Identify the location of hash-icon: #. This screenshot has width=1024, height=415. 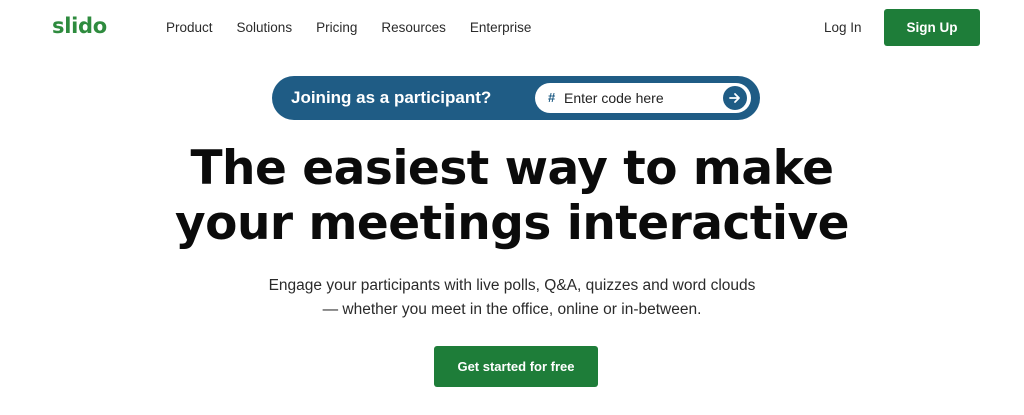
(552, 97).